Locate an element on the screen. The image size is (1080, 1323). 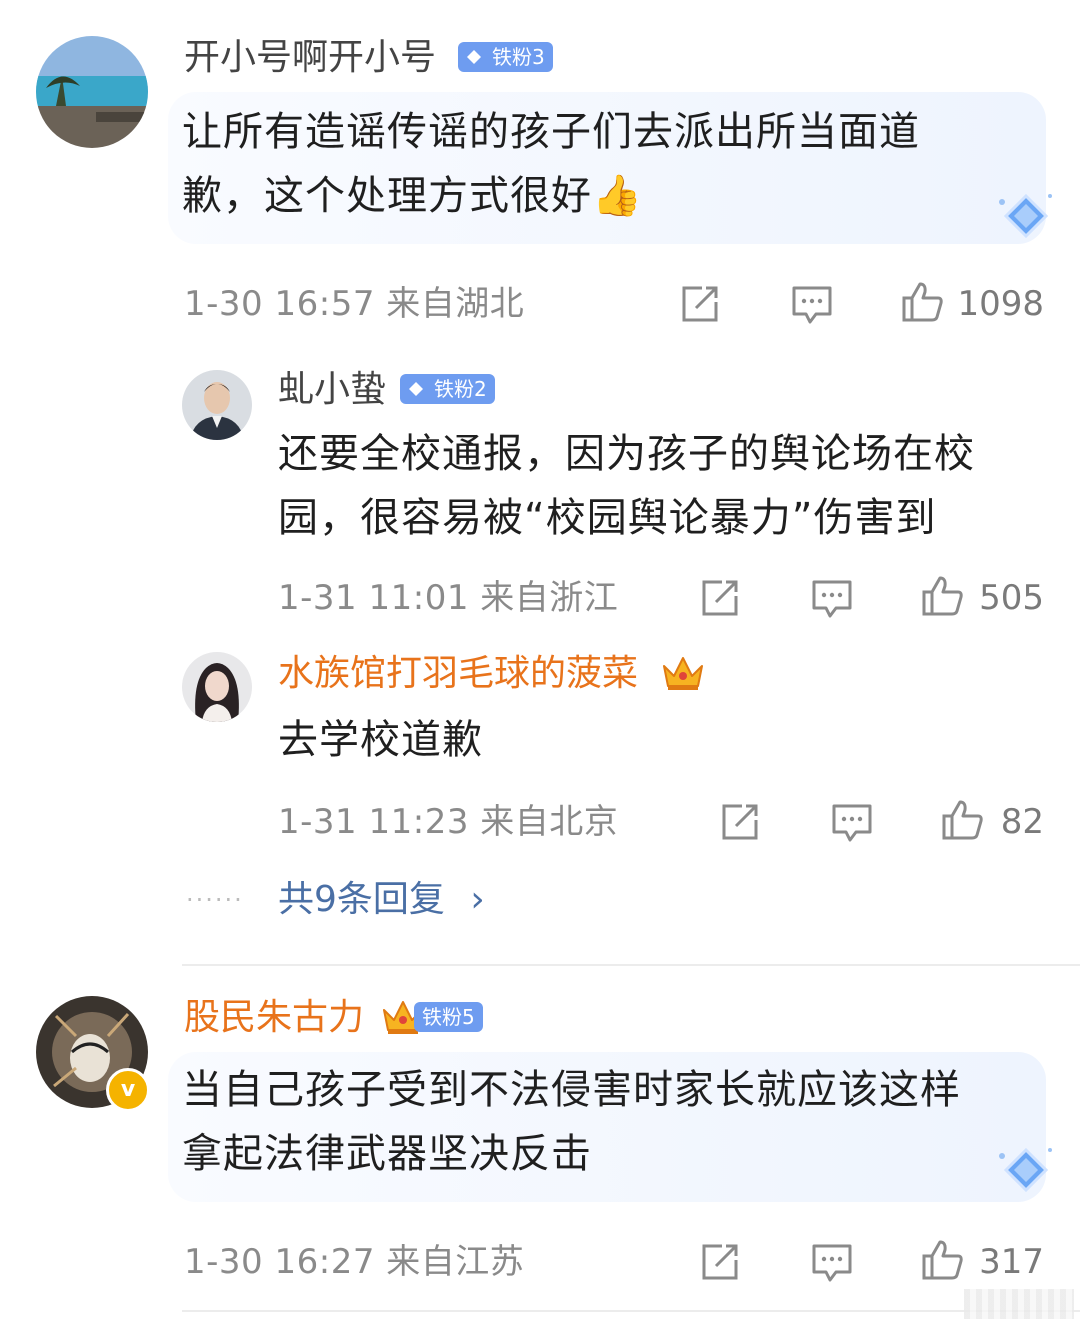
comment-location: 来自湖北 is located at coordinates (455, 304).